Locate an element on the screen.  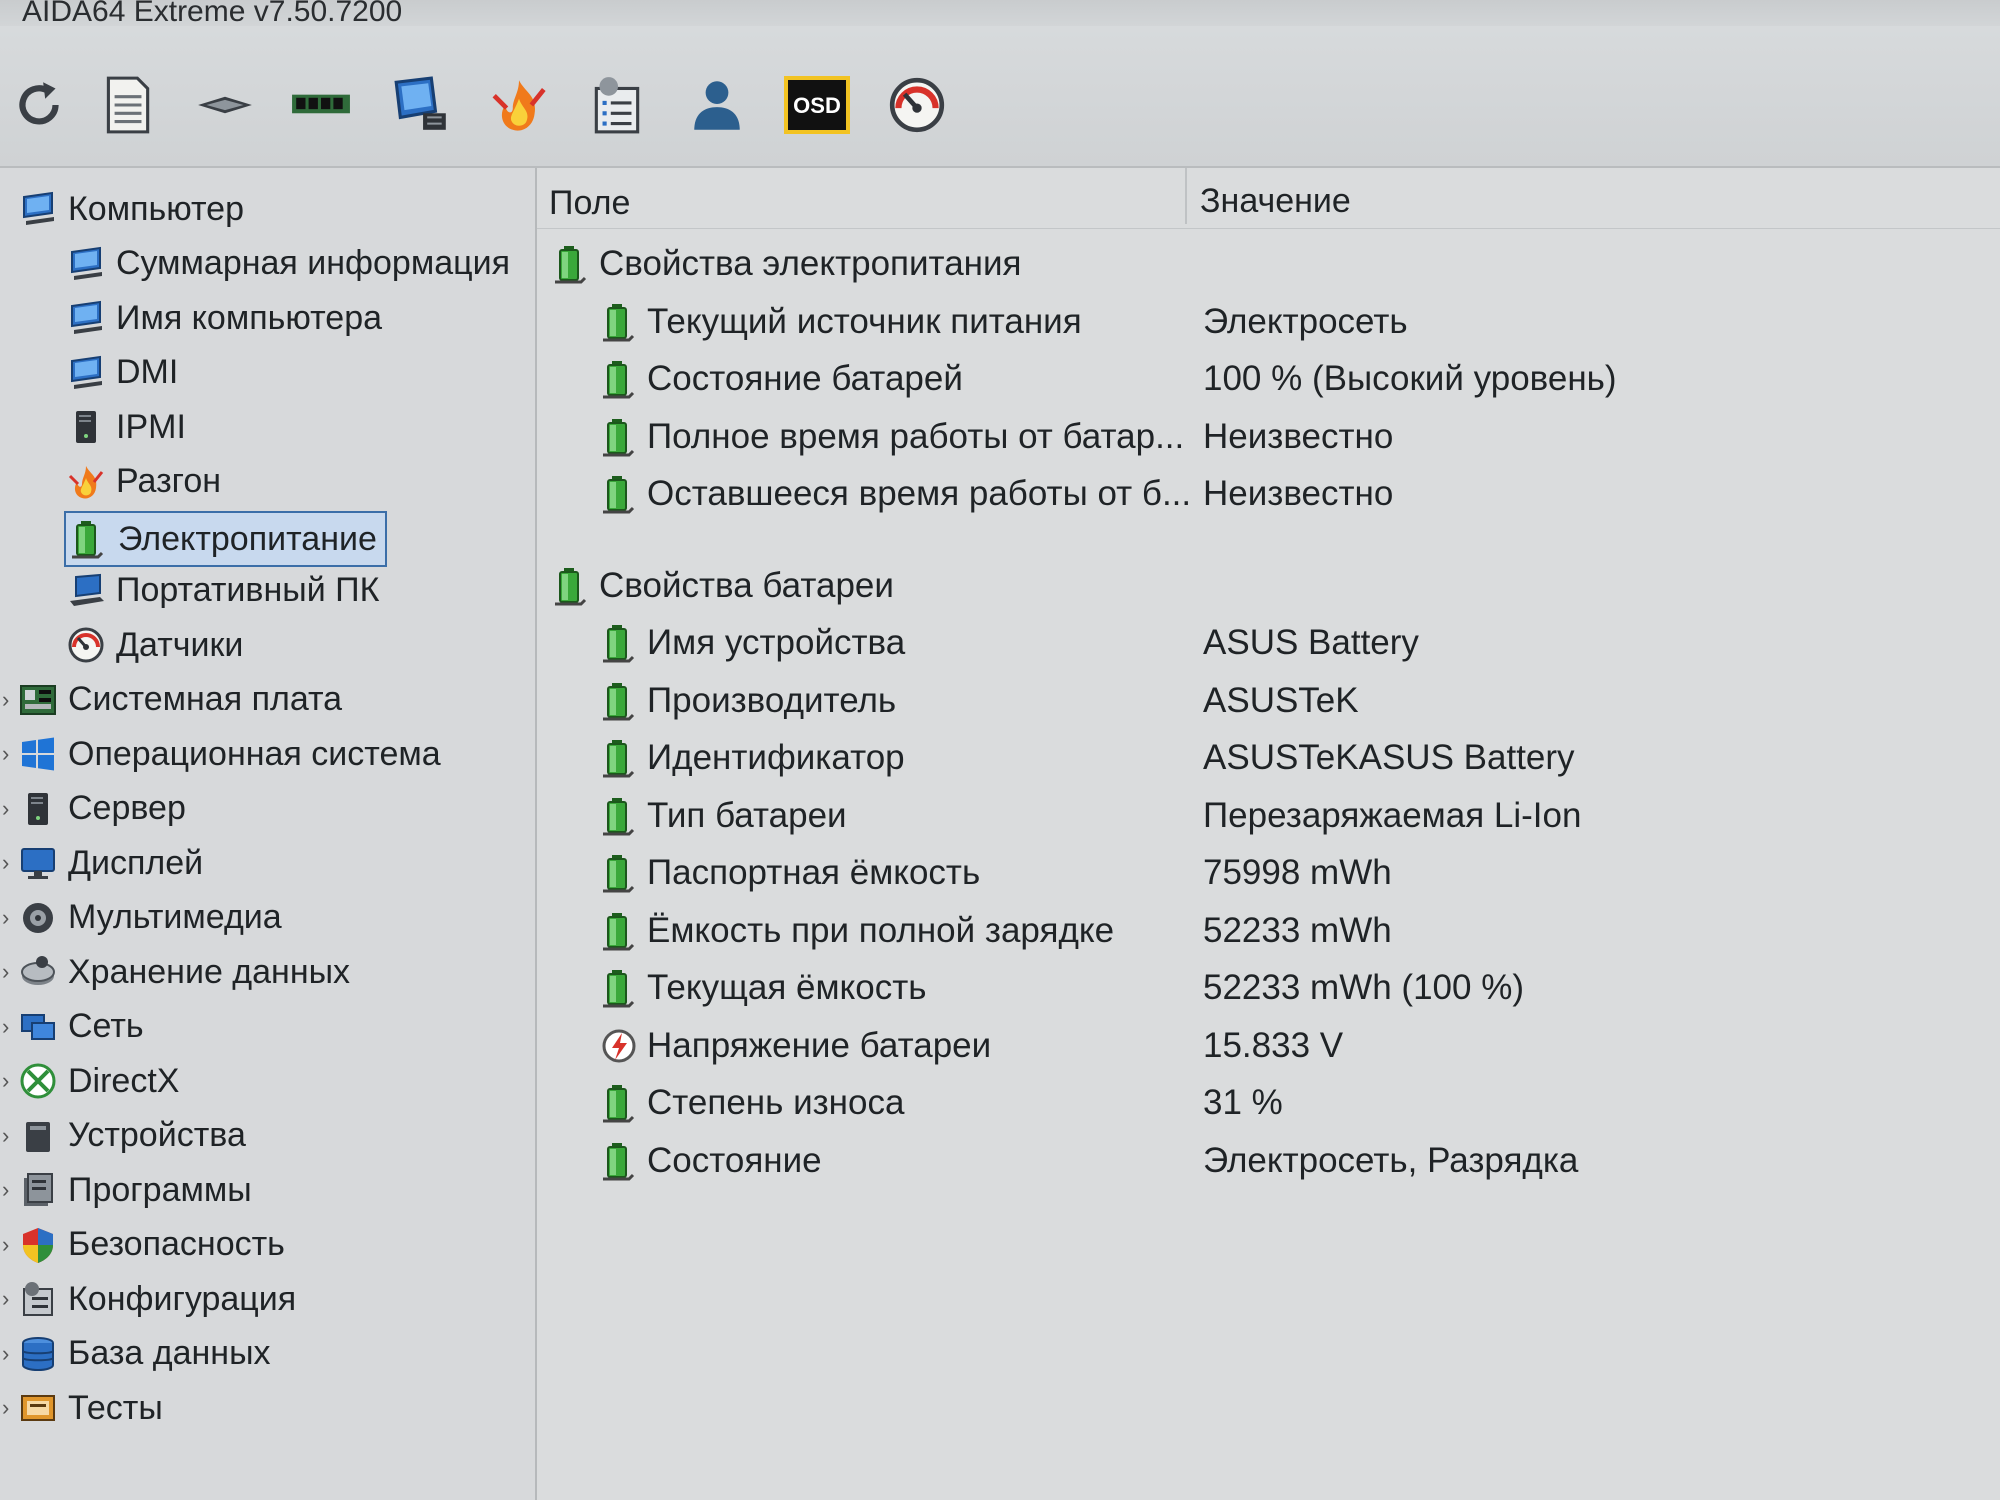
tree-item: Программы is located at coordinates (138, 1190).